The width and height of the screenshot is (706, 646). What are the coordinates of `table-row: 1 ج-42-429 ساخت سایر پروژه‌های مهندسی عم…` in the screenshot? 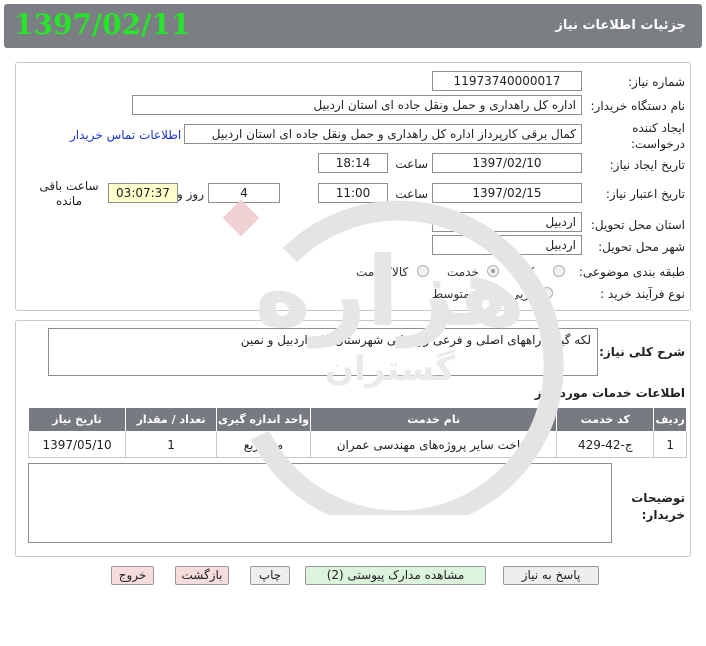 It's located at (357, 444).